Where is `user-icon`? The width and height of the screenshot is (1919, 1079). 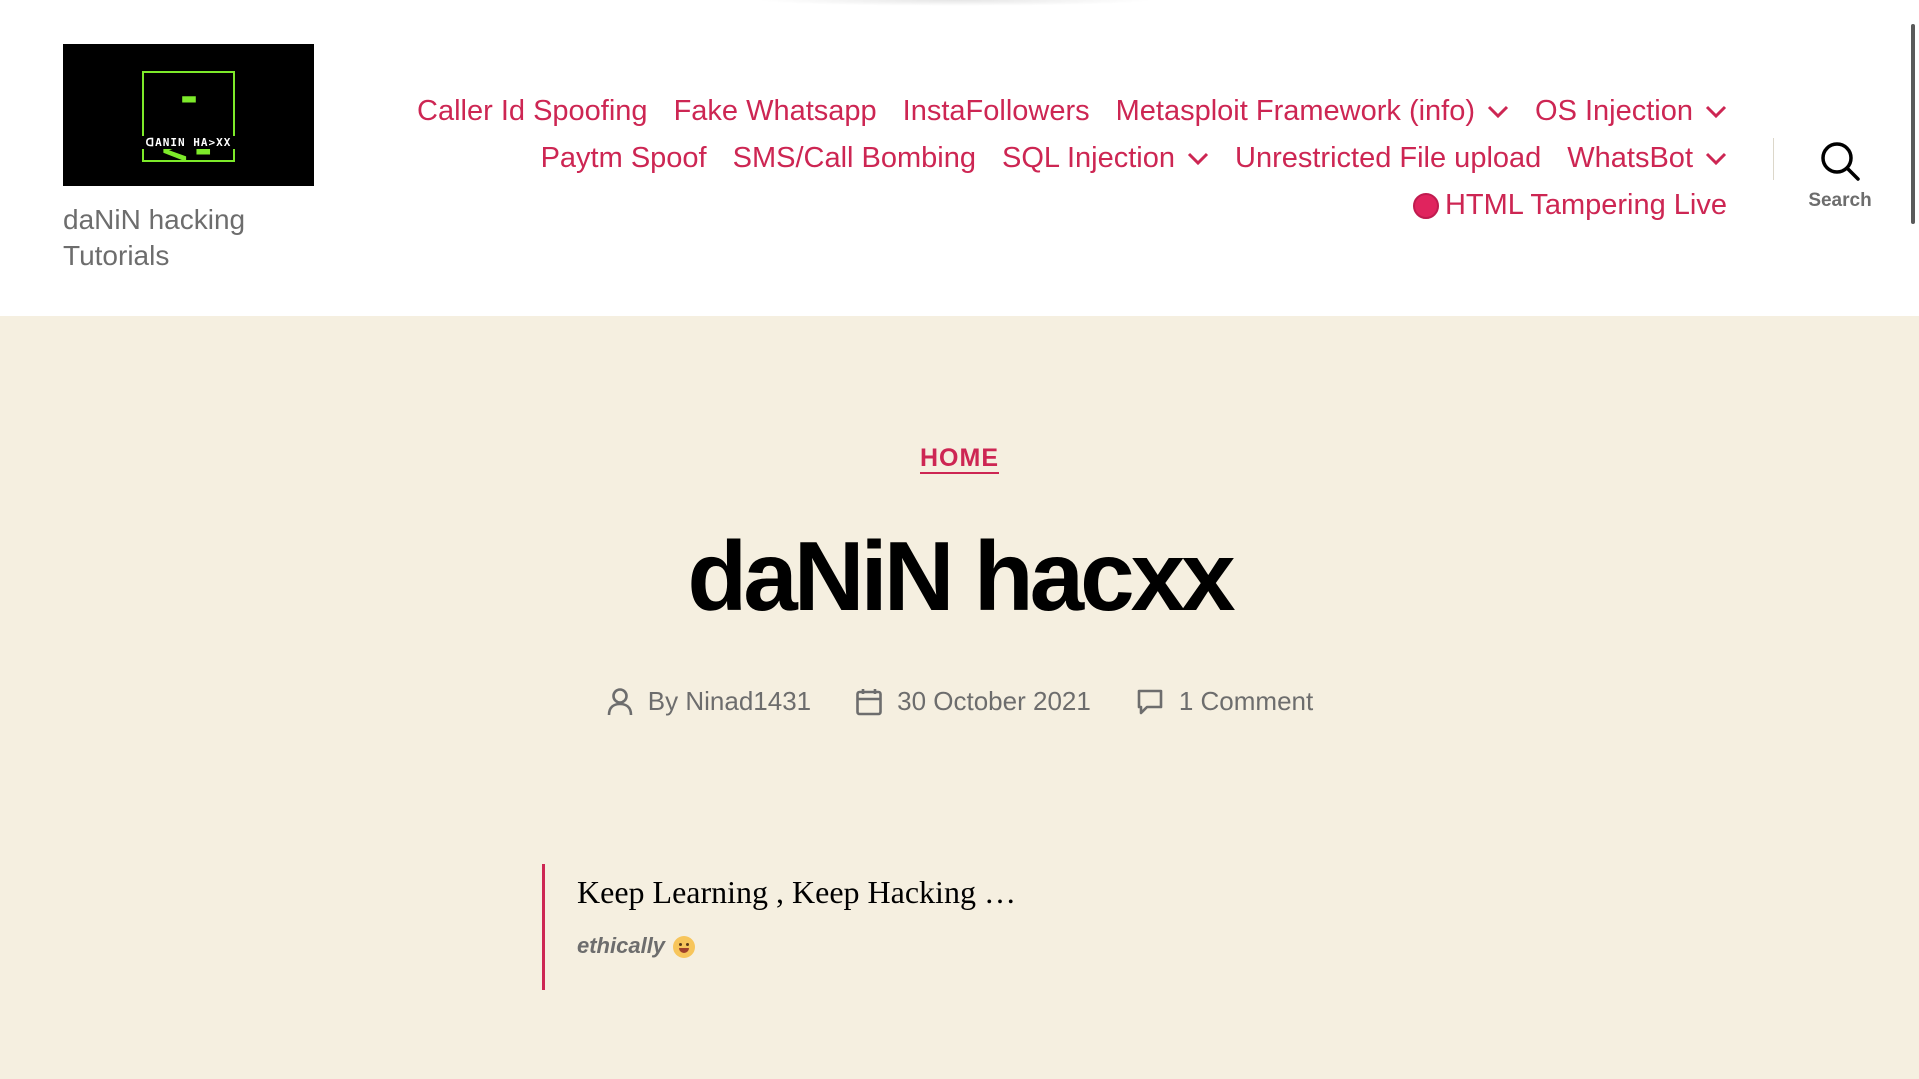
user-icon is located at coordinates (620, 701).